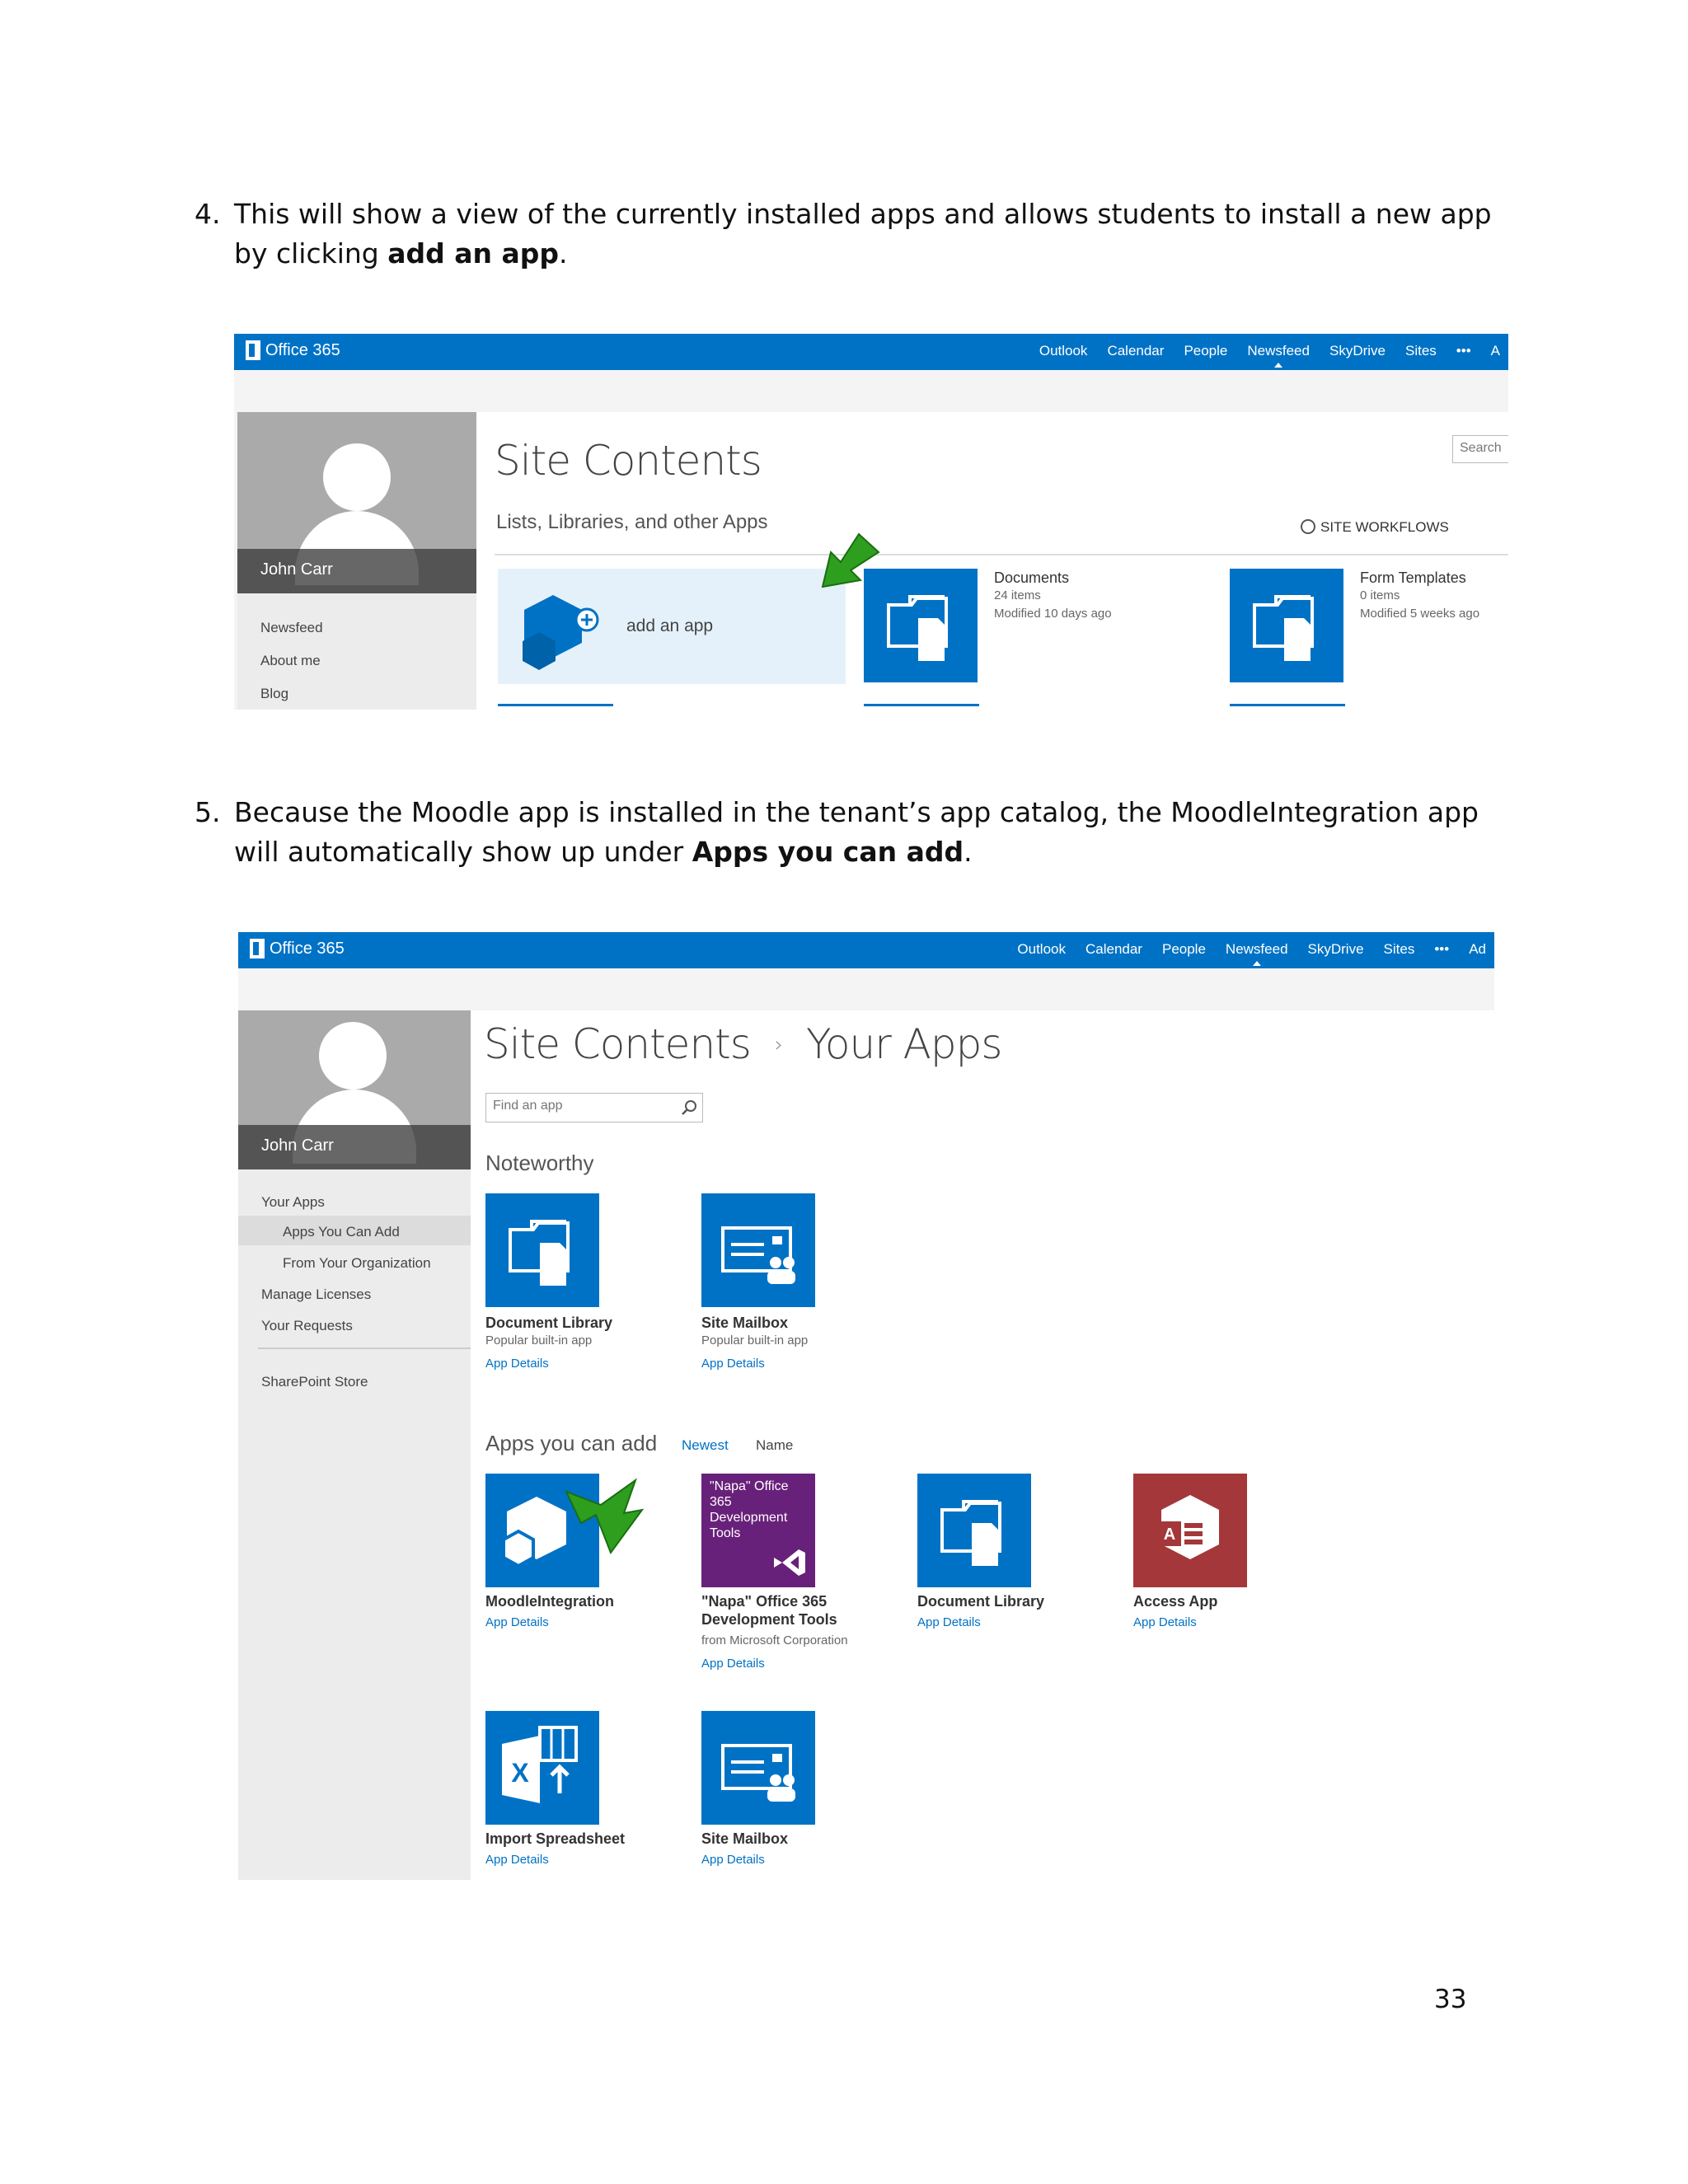 This screenshot has height=2184, width=1688. I want to click on napa-tools-tile: "Napa" Office 365 Development Tools, so click(758, 1530).